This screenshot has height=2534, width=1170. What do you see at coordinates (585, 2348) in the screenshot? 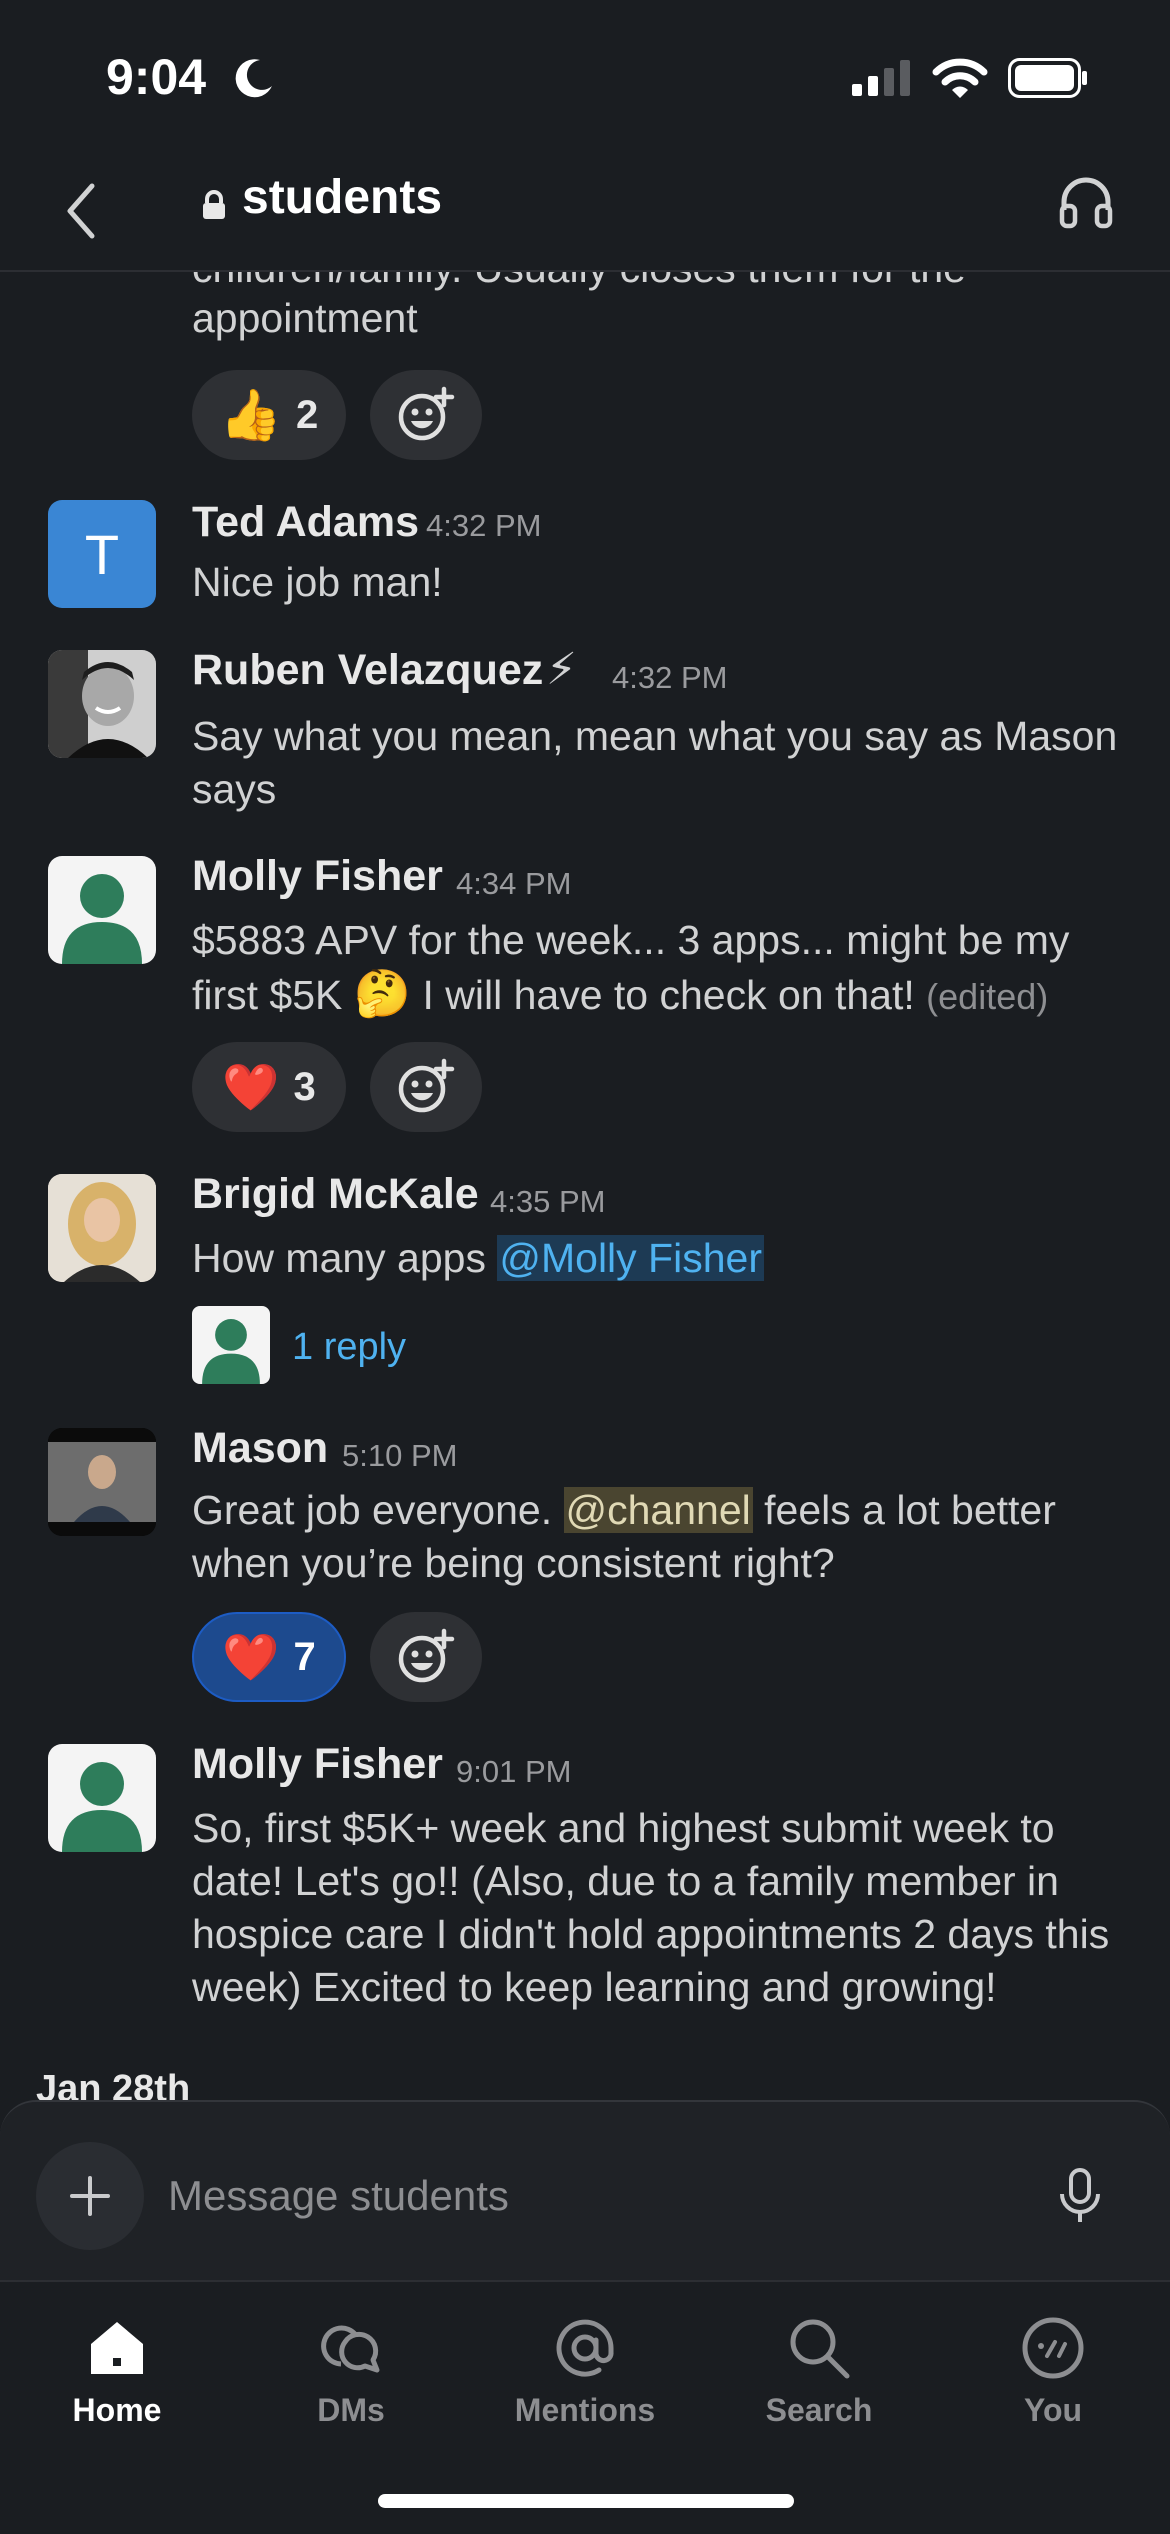
I see `mentions-icon` at bounding box center [585, 2348].